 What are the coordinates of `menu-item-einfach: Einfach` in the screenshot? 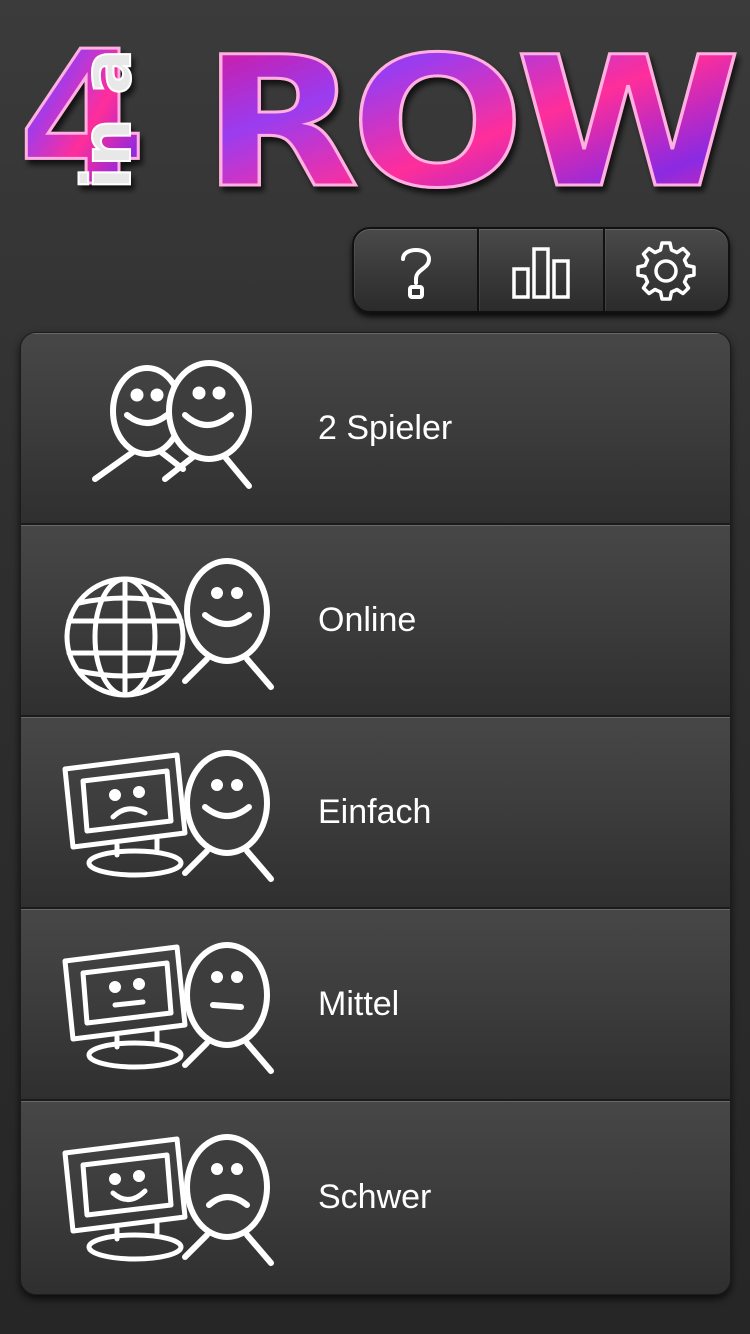 It's located at (375, 813).